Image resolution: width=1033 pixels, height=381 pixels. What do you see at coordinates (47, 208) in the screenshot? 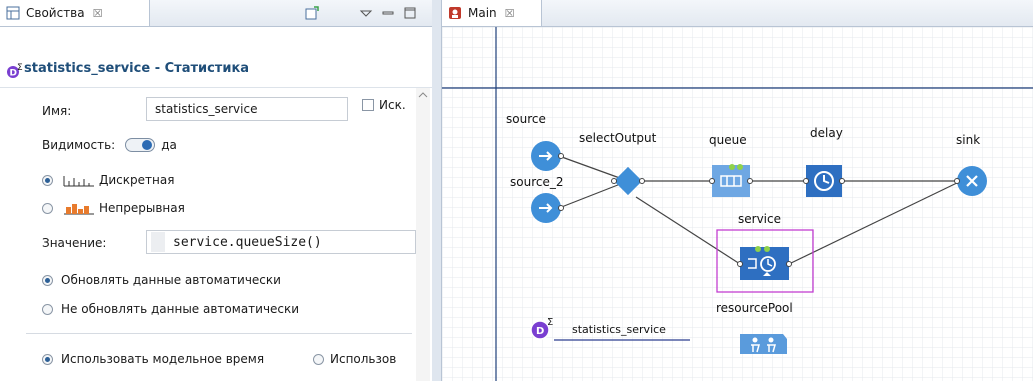
I see `continuous-radio` at bounding box center [47, 208].